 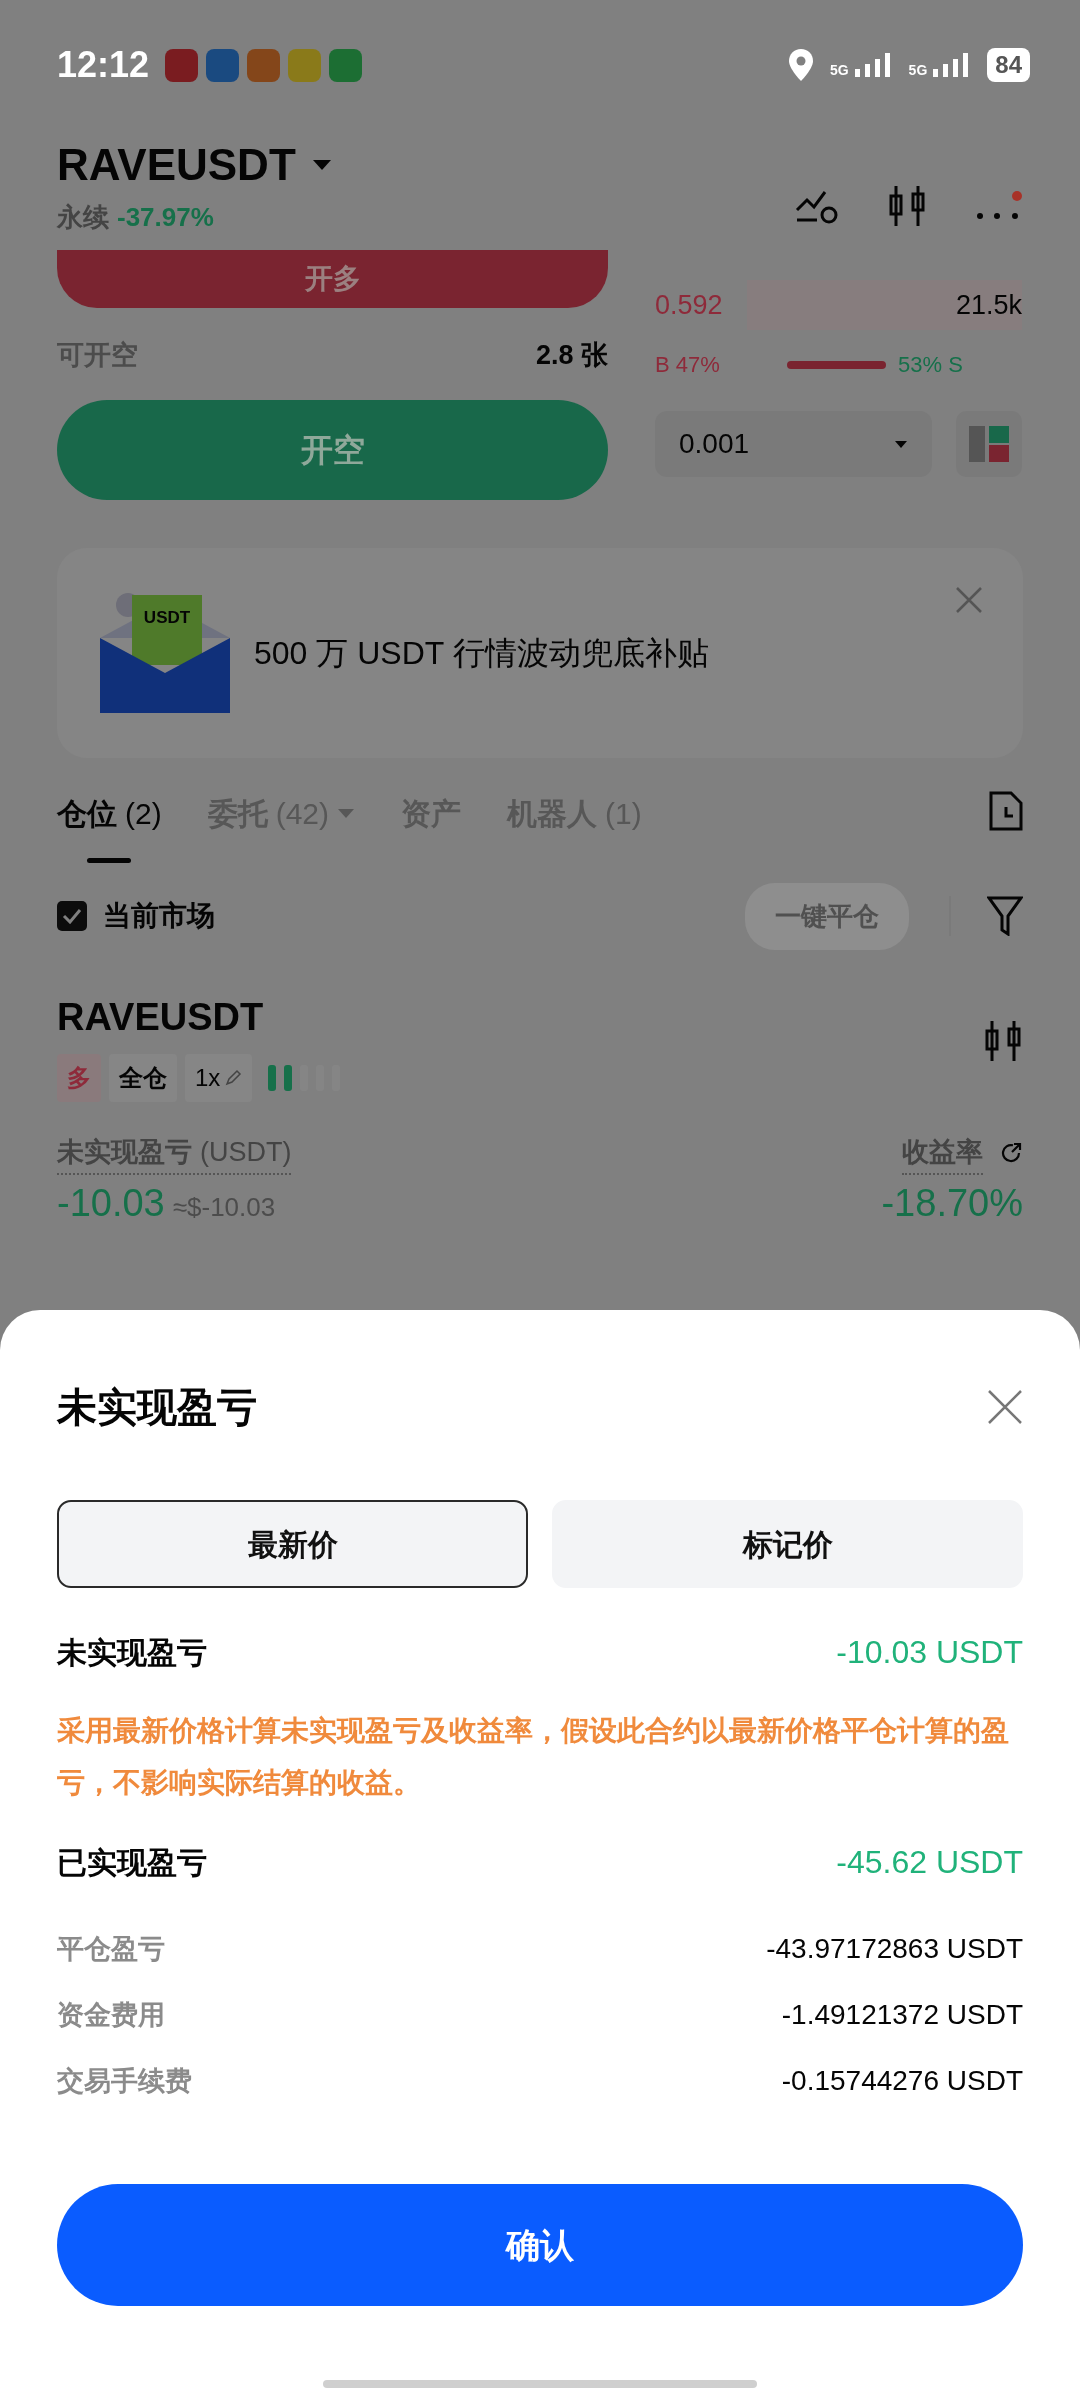 What do you see at coordinates (481, 653) in the screenshot?
I see `promo-text: 500 万 USDT 行情波动兜底补贴` at bounding box center [481, 653].